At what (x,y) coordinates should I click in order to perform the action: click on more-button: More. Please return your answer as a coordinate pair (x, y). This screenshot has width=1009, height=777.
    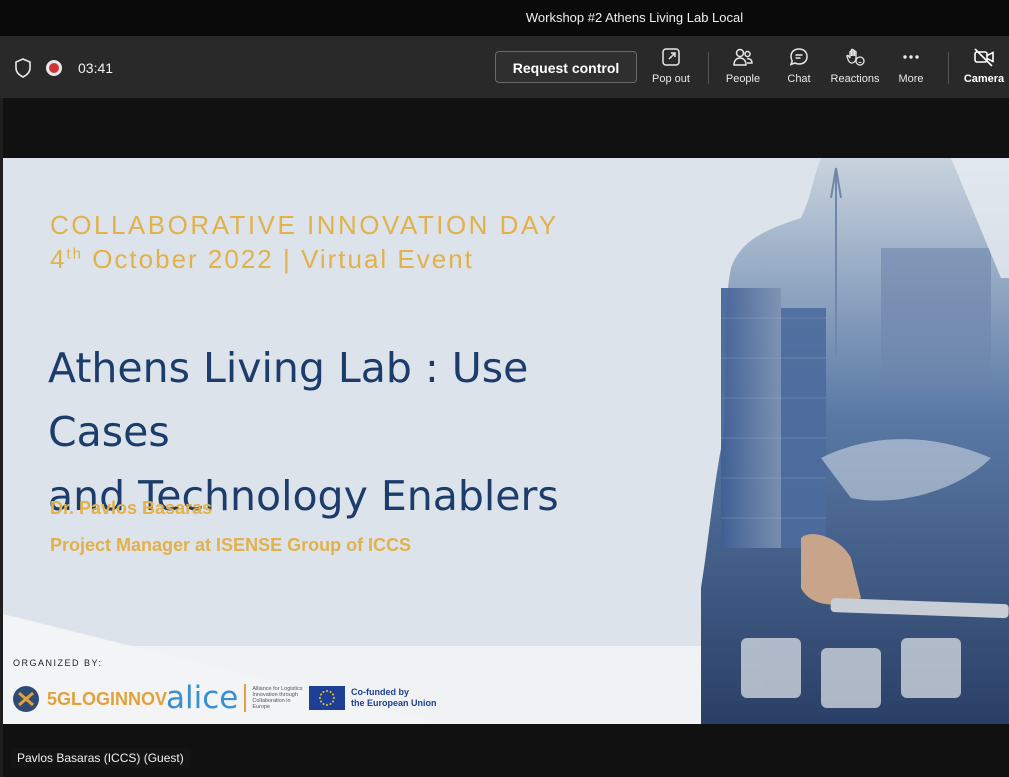
    Looking at the image, I should click on (911, 65).